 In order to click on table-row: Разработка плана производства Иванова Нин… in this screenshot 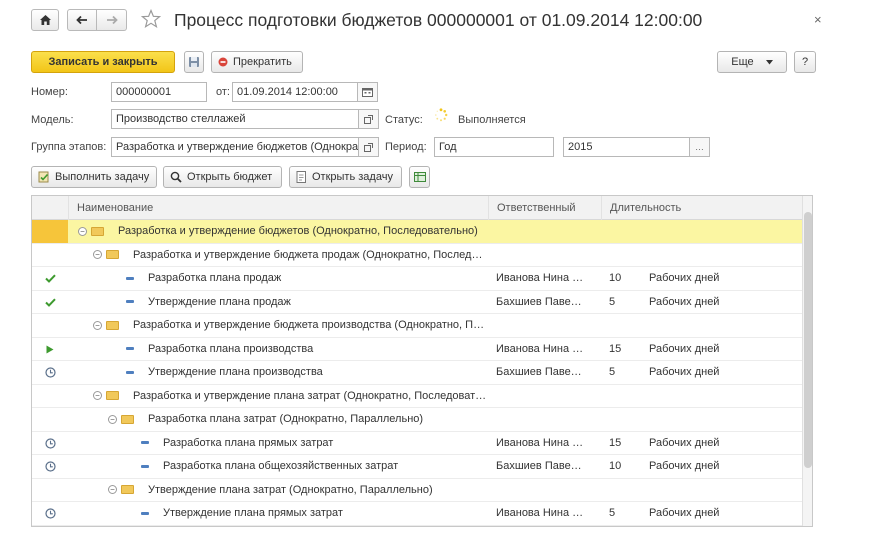, I will do `click(417, 349)`.